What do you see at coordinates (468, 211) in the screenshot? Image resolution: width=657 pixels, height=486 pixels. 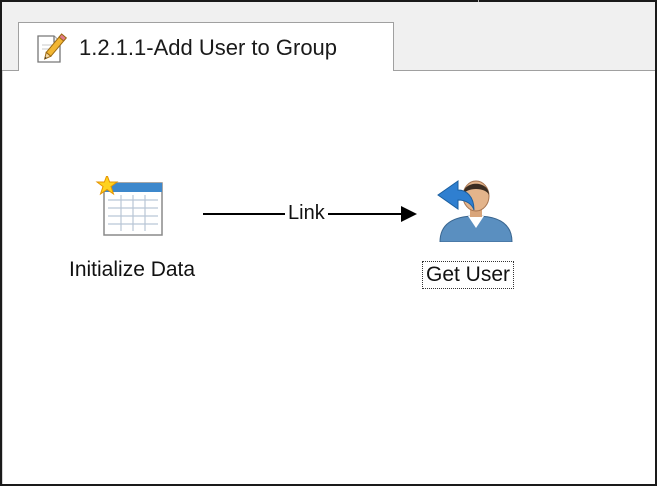 I see `get-user-icon` at bounding box center [468, 211].